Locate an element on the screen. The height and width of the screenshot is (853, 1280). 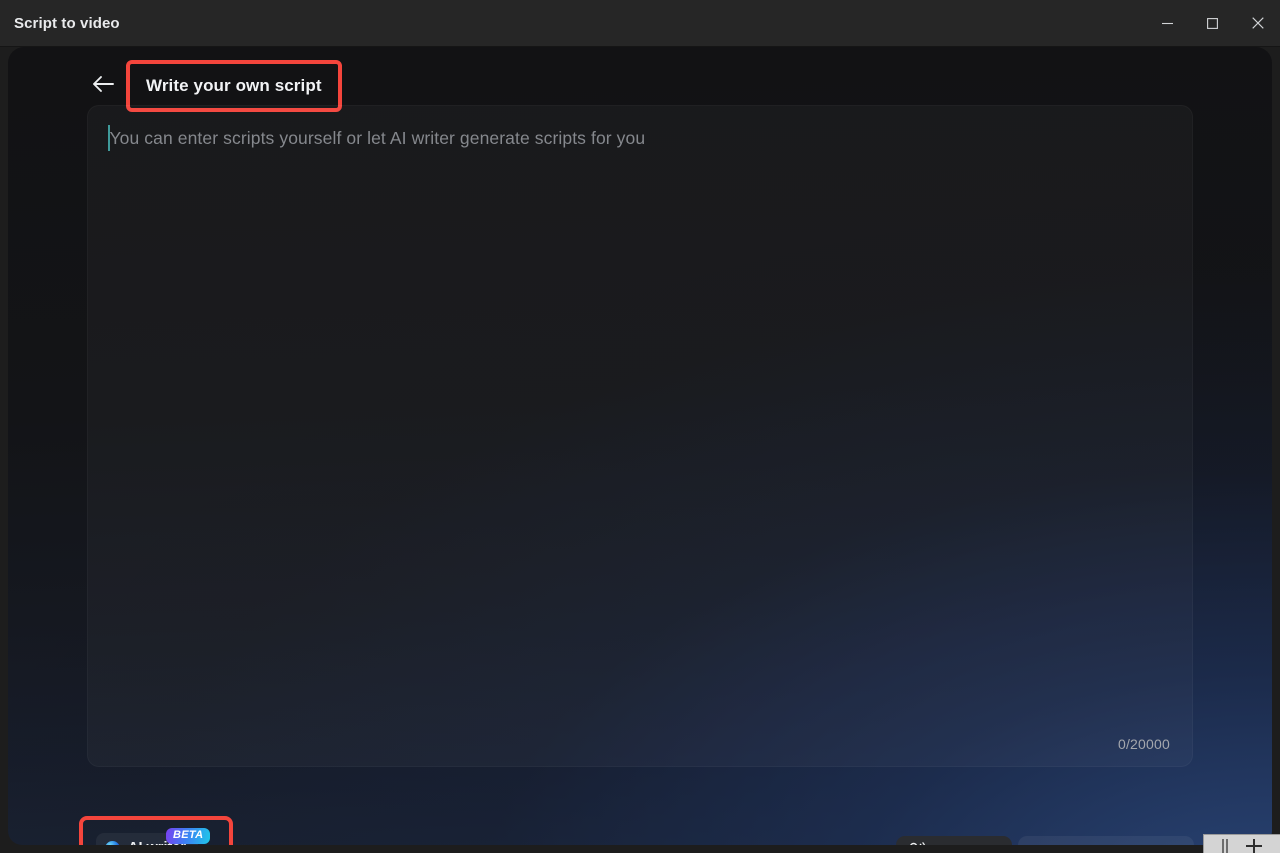
minimize-button is located at coordinates (1167, 23).